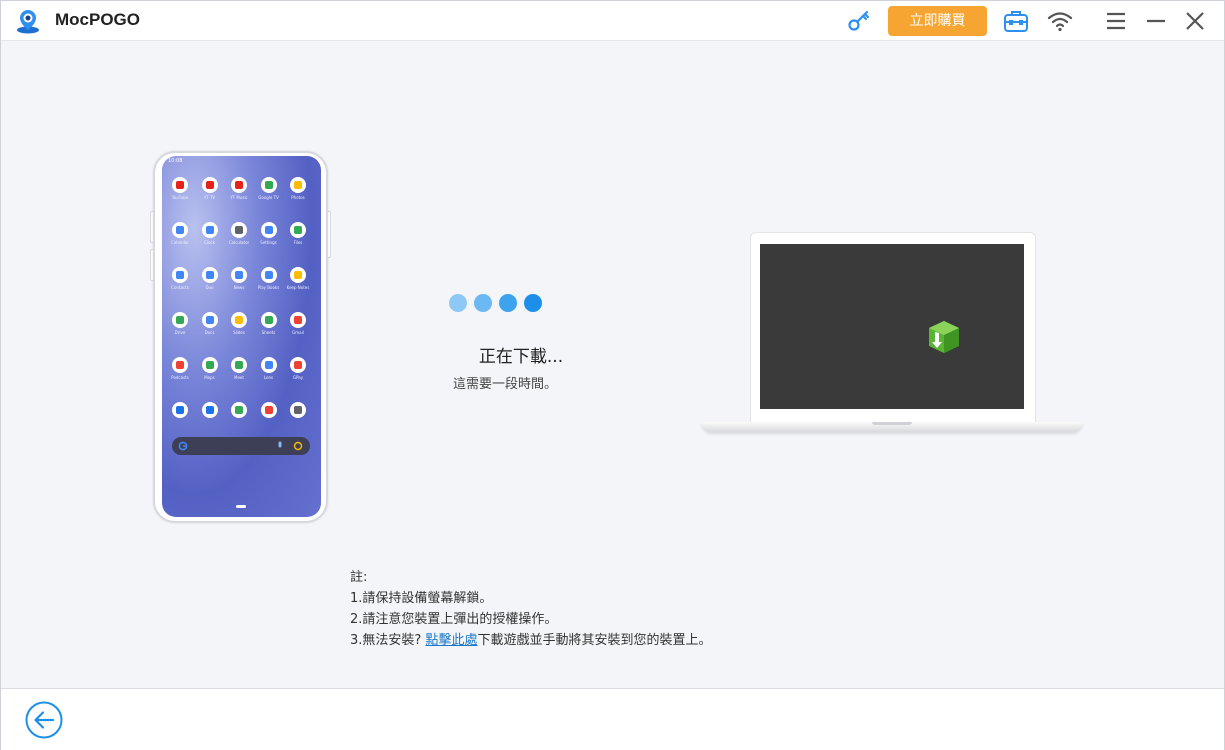 The height and width of the screenshot is (750, 1225). Describe the element at coordinates (612, 21) in the screenshot. I see `title-bar: MocPOGO 立即購買` at that location.